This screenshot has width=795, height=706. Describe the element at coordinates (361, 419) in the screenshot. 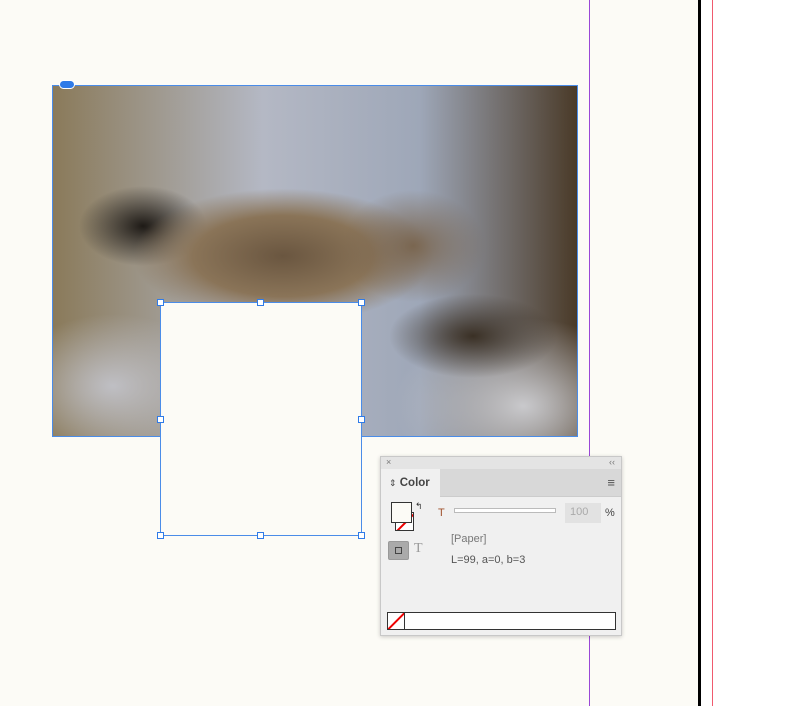

I see `handle-right` at that location.